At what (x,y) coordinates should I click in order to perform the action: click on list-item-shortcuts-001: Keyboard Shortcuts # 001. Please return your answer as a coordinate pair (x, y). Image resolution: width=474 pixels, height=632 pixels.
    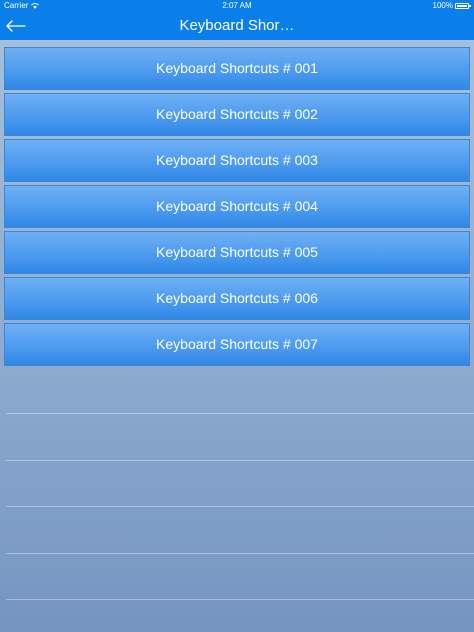
    Looking at the image, I should click on (237, 68).